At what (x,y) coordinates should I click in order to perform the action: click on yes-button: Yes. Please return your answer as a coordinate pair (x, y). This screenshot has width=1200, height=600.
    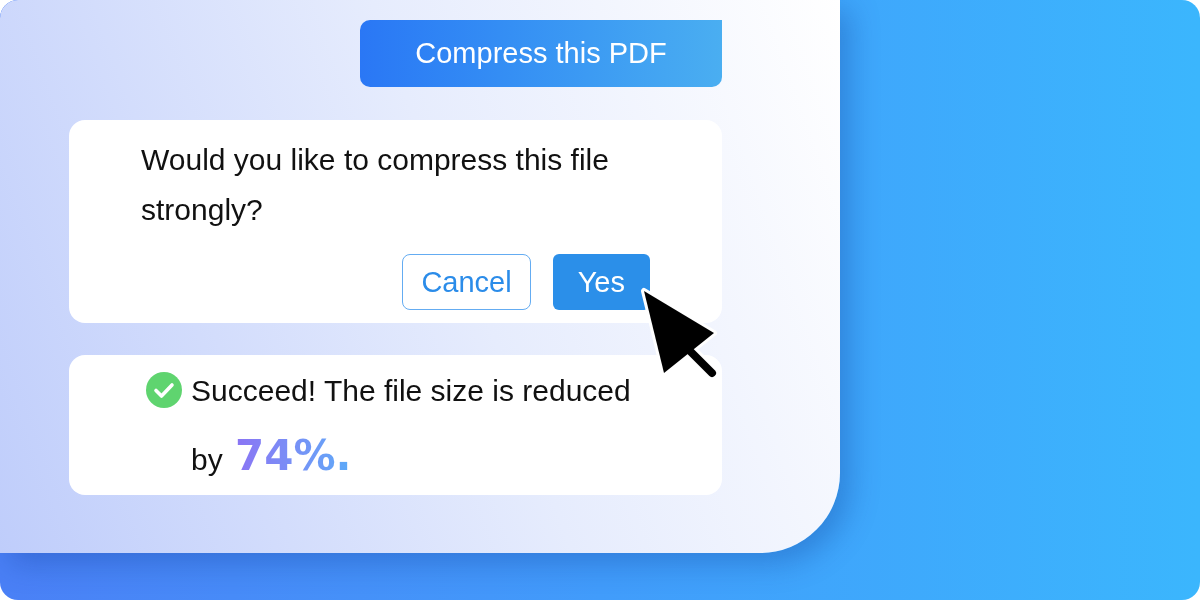
    Looking at the image, I should click on (601, 282).